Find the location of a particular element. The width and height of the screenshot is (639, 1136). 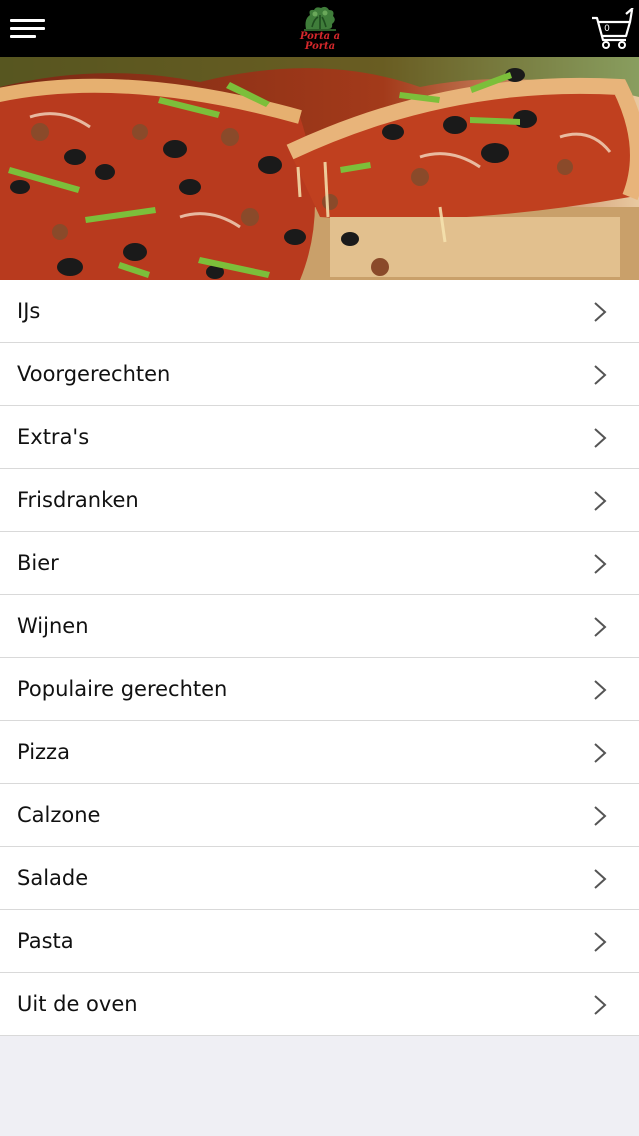

category-row: Extra's is located at coordinates (319, 437).